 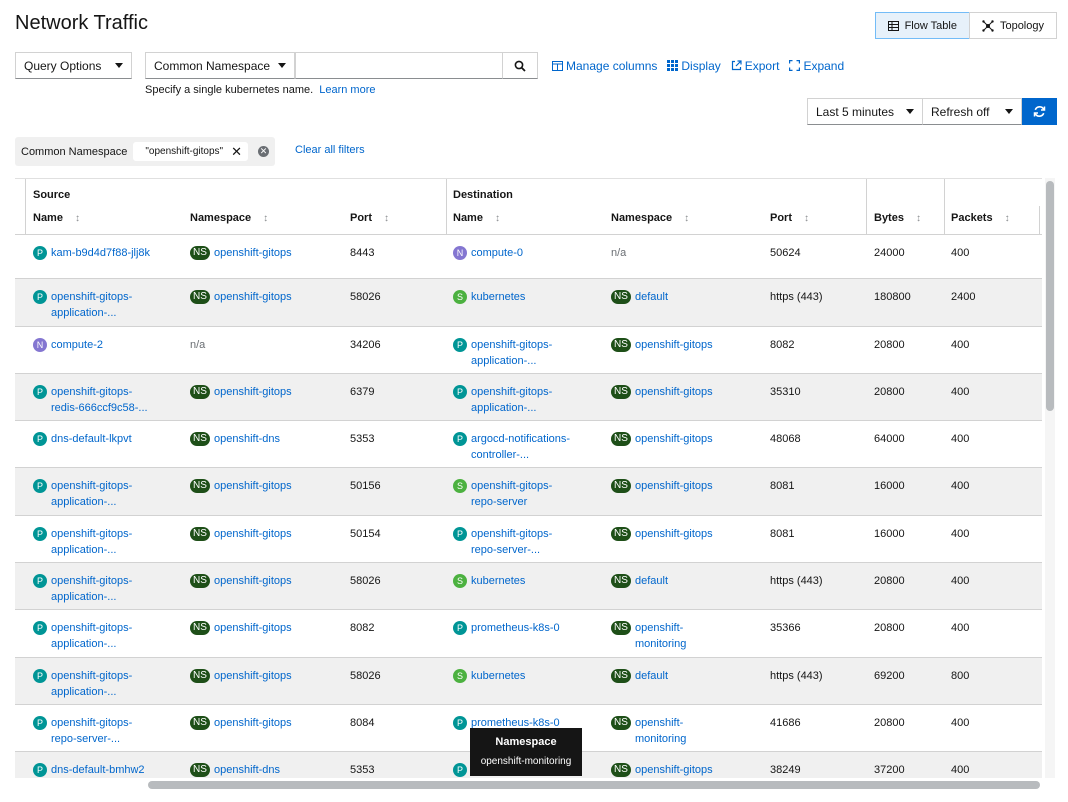 What do you see at coordinates (68, 345) in the screenshot?
I see `source-name-link: Ncompute-2` at bounding box center [68, 345].